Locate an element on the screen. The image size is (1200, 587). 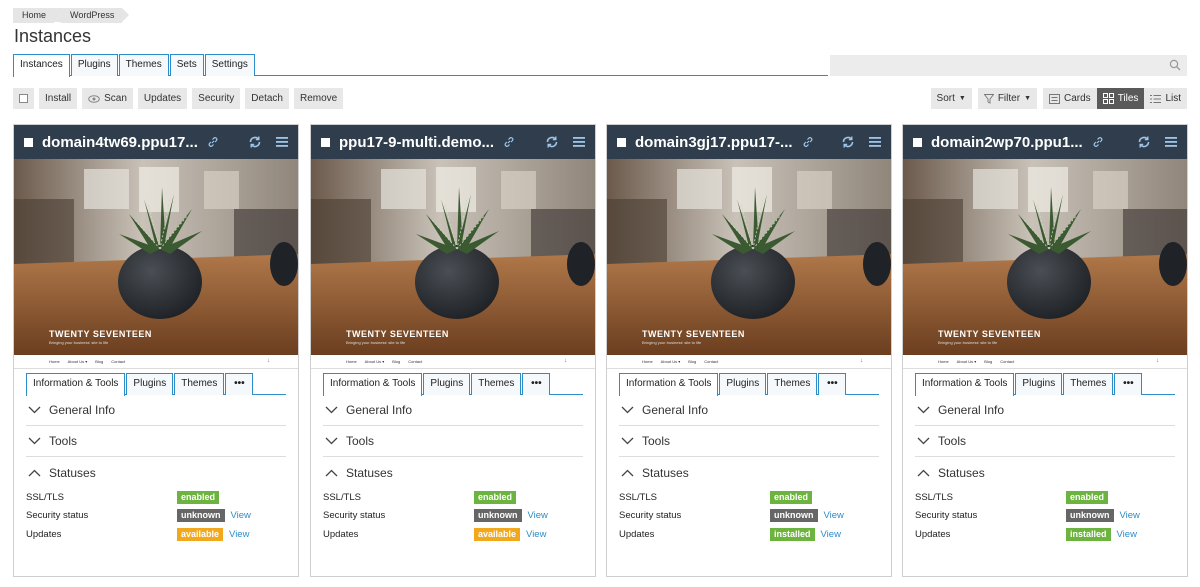
search-icon is located at coordinates (1175, 65).